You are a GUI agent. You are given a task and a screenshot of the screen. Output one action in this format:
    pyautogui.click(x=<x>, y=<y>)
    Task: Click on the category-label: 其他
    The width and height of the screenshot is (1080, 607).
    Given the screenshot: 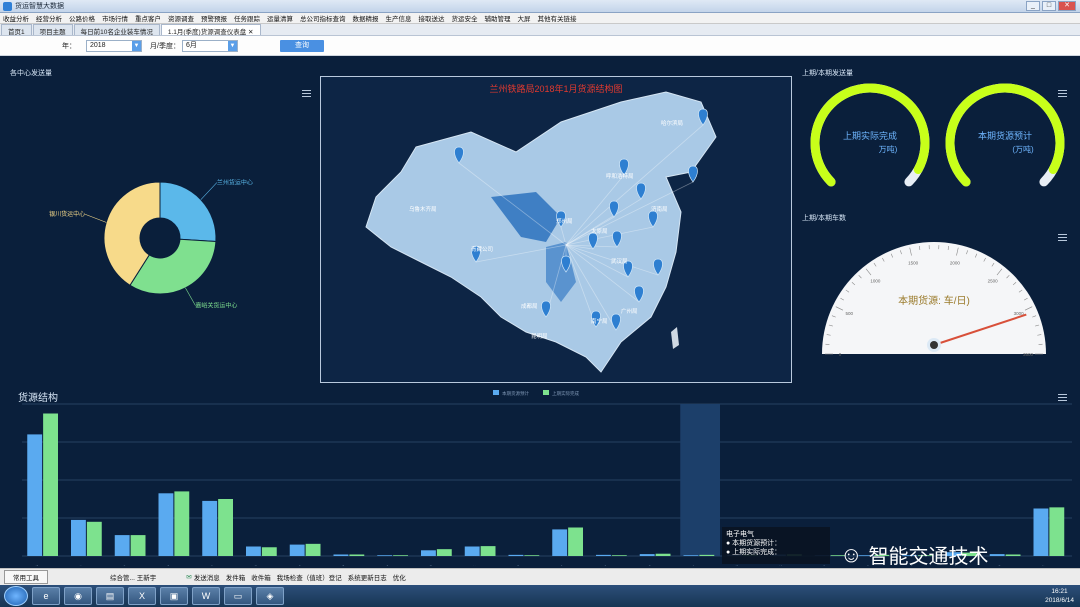 What is the action you would take?
    pyautogui.click(x=1041, y=564)
    